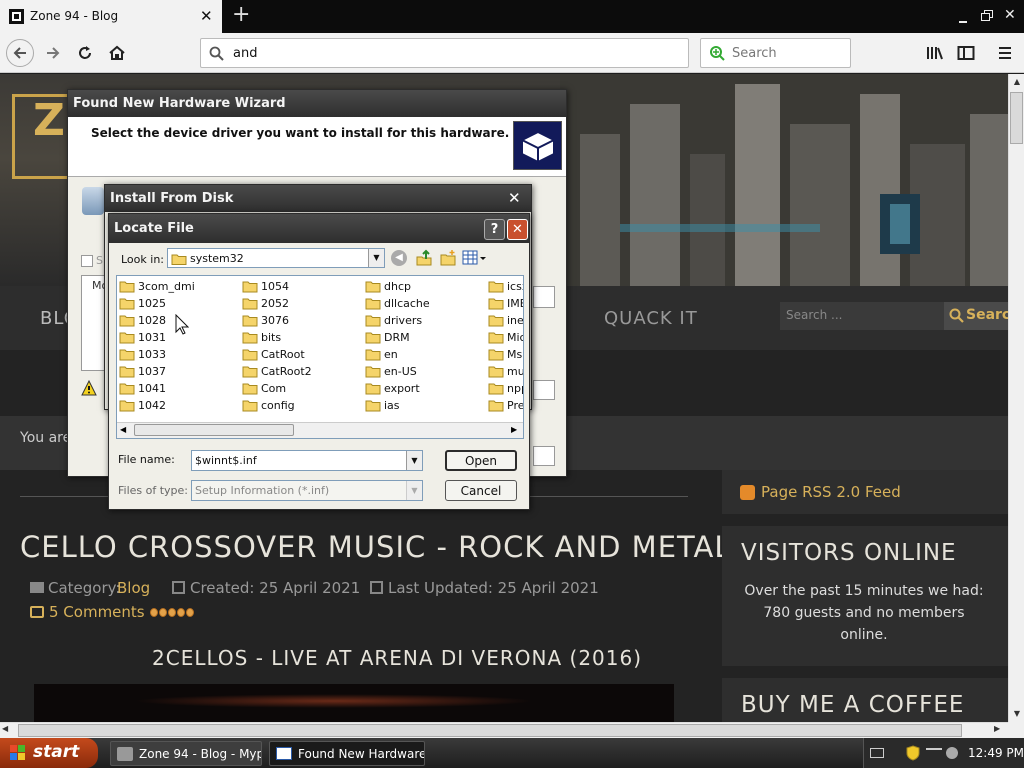 Image resolution: width=1024 pixels, height=768 pixels. I want to click on folder-item: 2052, so click(265, 303).